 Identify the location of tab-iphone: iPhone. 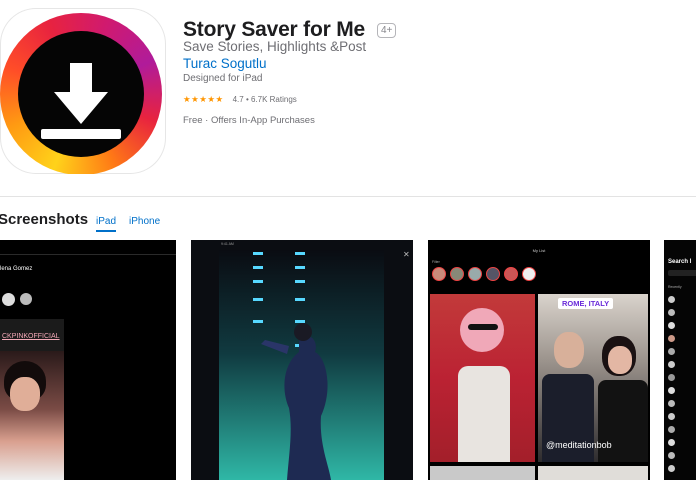
(144, 221).